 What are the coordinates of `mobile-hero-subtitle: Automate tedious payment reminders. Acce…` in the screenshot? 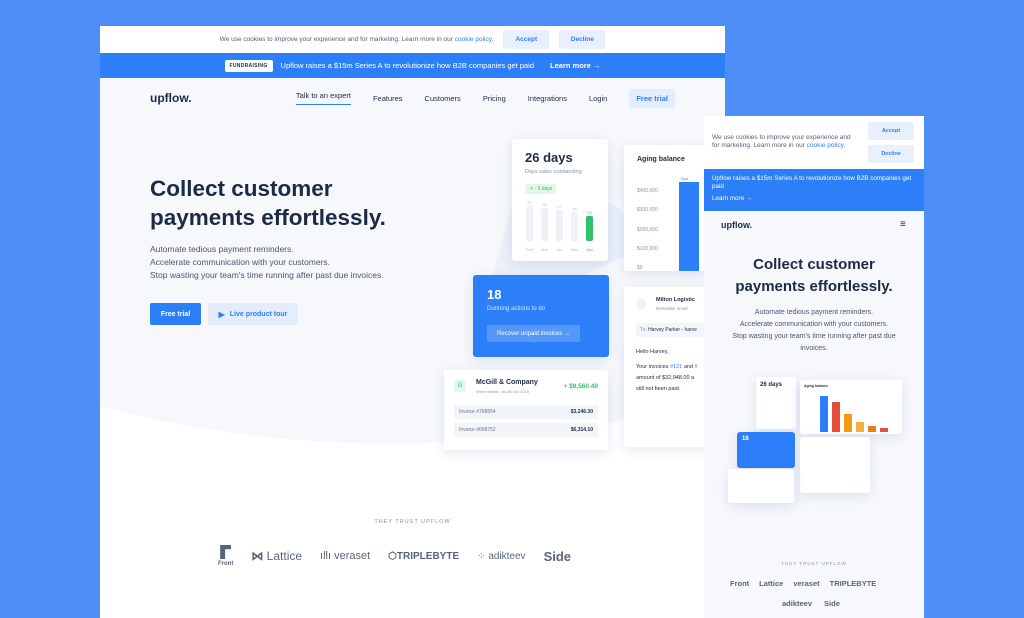 It's located at (814, 330).